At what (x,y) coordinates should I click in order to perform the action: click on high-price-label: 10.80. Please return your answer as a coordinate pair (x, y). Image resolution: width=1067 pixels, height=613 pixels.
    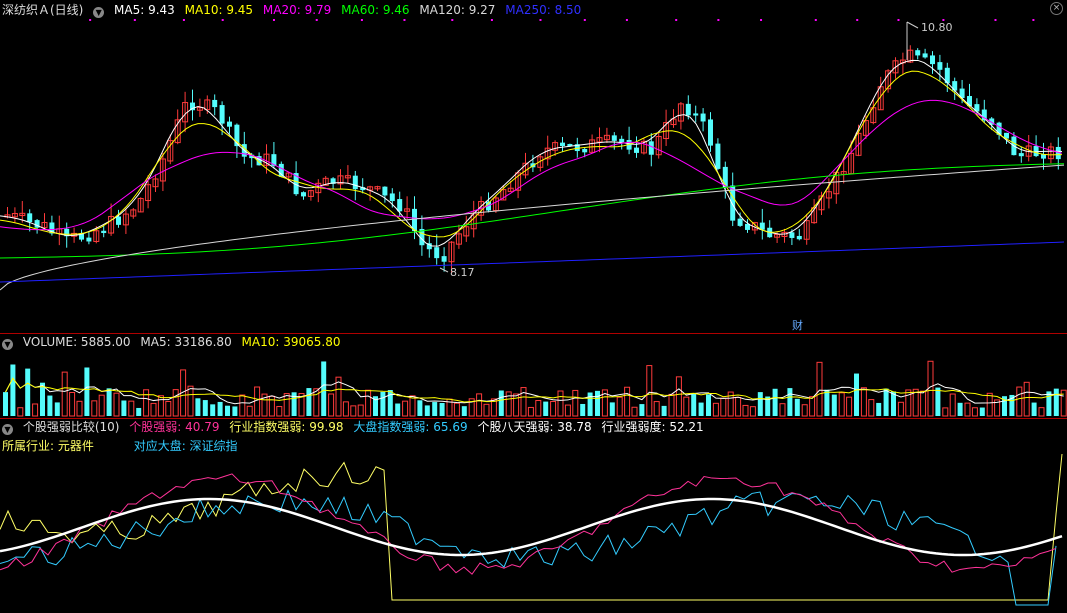
    Looking at the image, I should click on (937, 27).